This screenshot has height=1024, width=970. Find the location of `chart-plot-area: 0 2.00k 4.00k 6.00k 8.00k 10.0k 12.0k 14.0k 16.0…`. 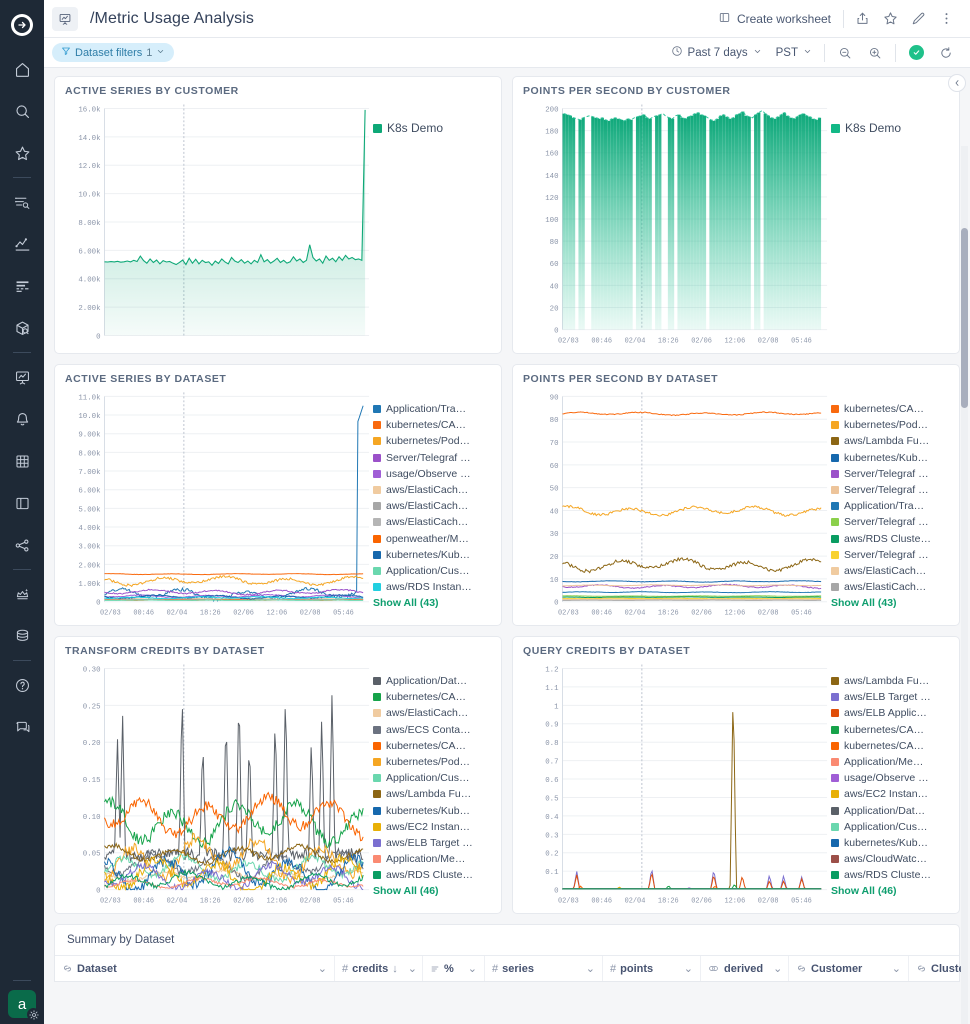

chart-plot-area: 0 2.00k 4.00k 6.00k 8.00k 10.0k 12.0k 14.0k 16.0… is located at coordinates (219, 223).